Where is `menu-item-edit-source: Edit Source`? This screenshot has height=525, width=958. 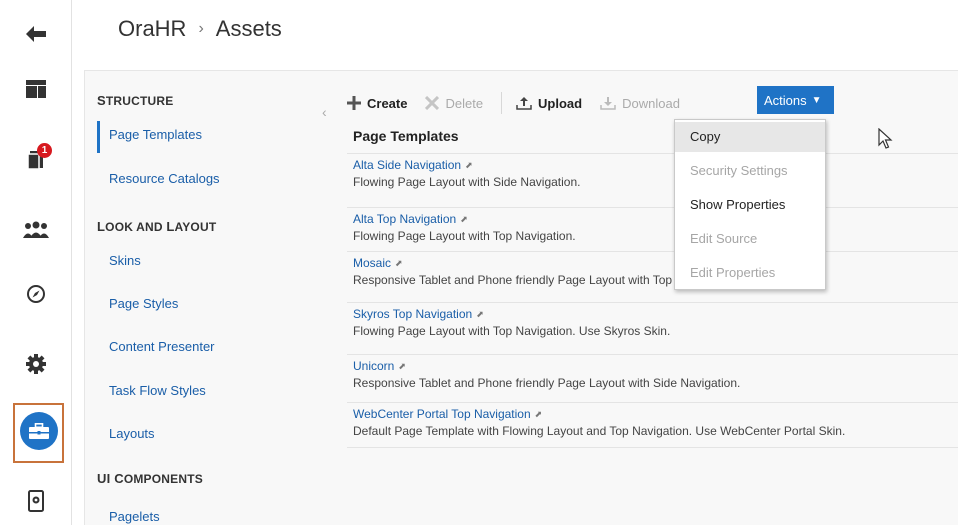
menu-item-edit-source: Edit Source is located at coordinates (724, 238).